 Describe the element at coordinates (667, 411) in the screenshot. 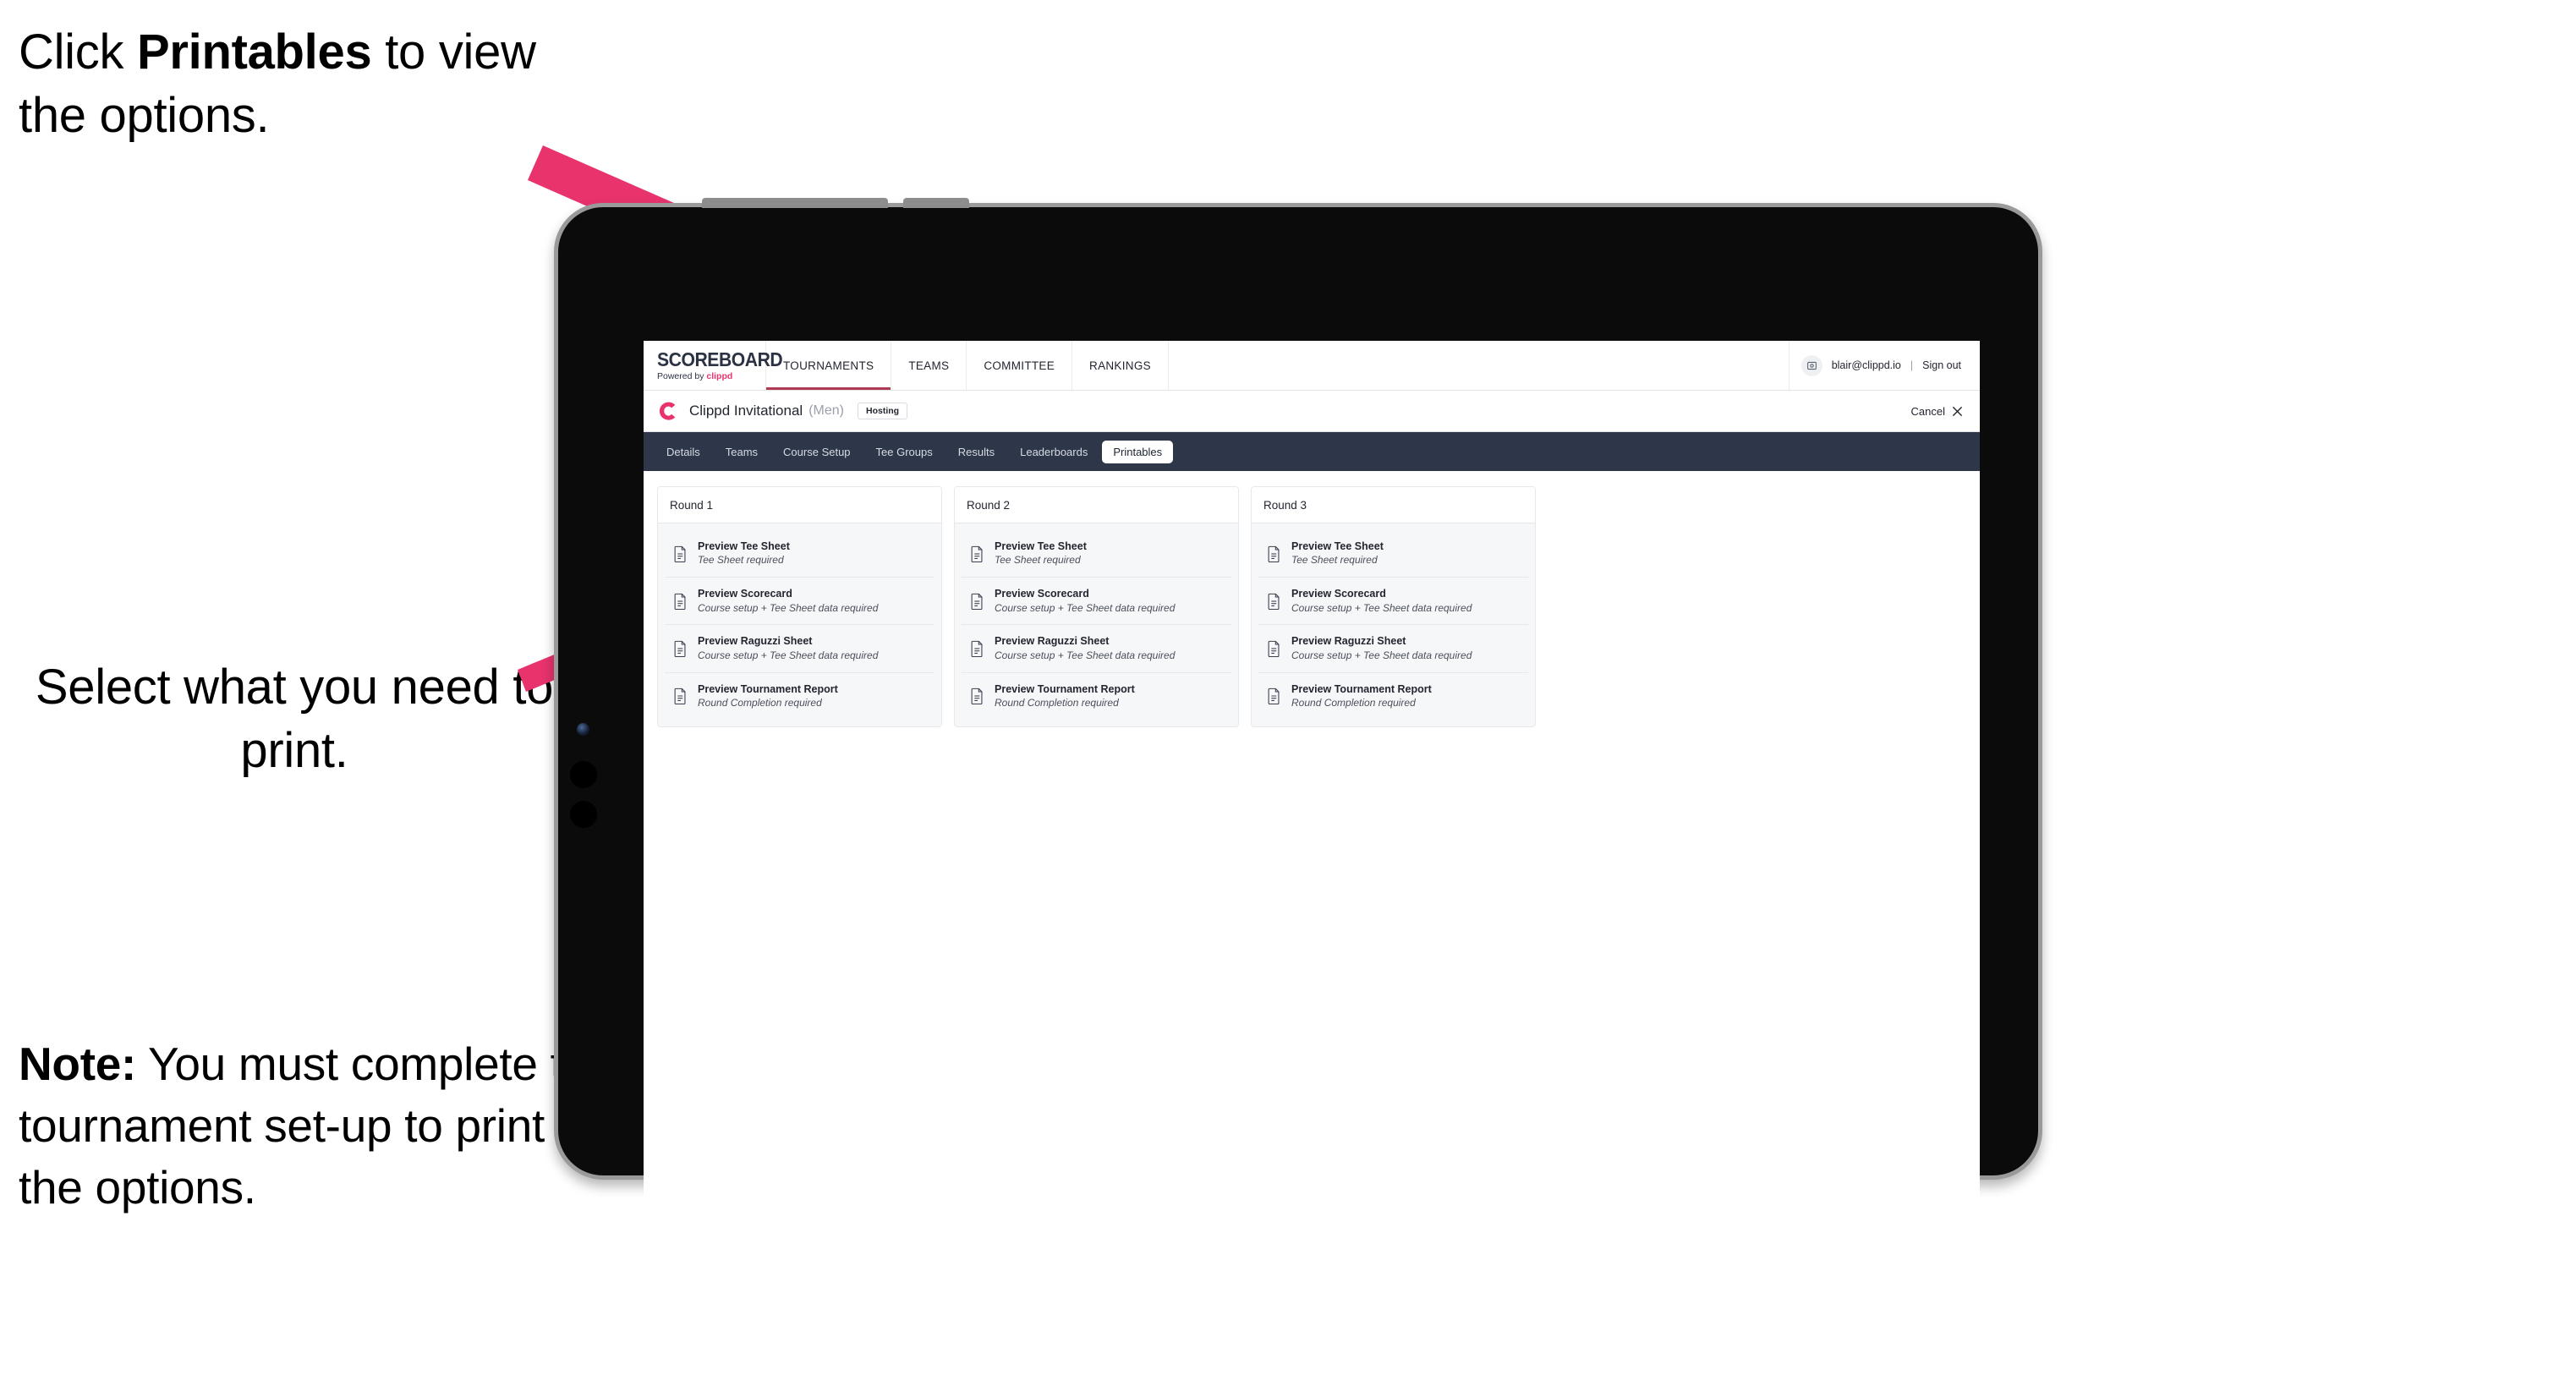

I see `clippd-c-logo-icon` at that location.